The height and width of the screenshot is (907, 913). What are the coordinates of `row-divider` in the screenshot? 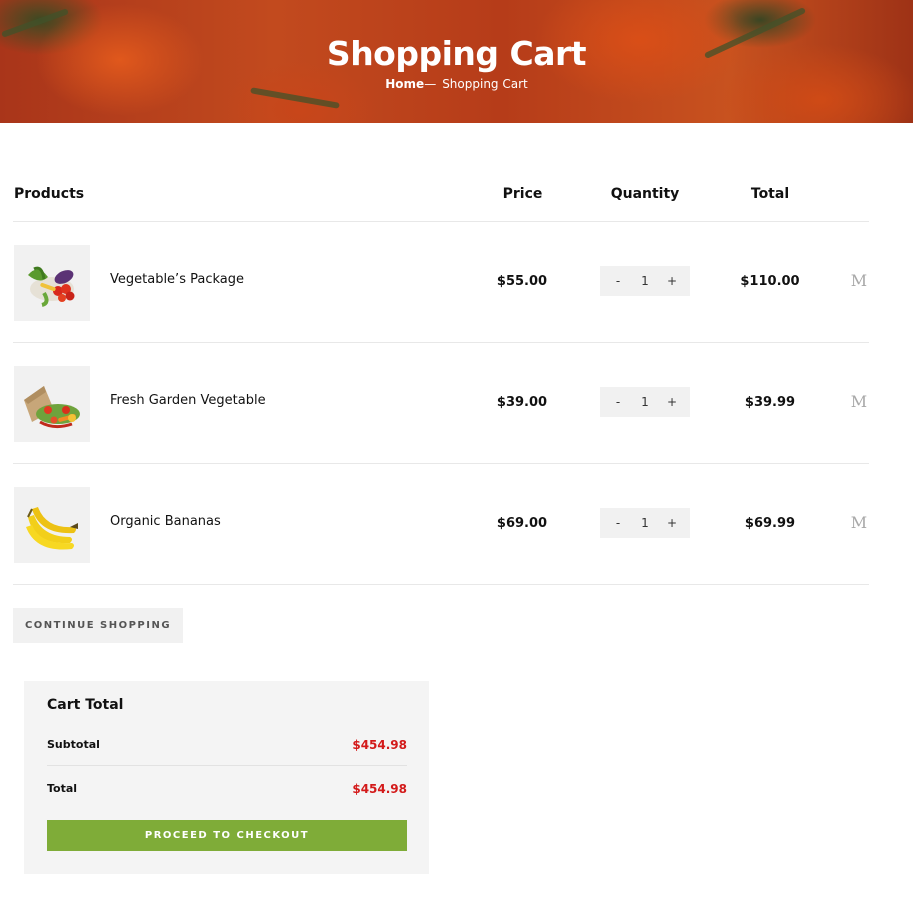 It's located at (441, 584).